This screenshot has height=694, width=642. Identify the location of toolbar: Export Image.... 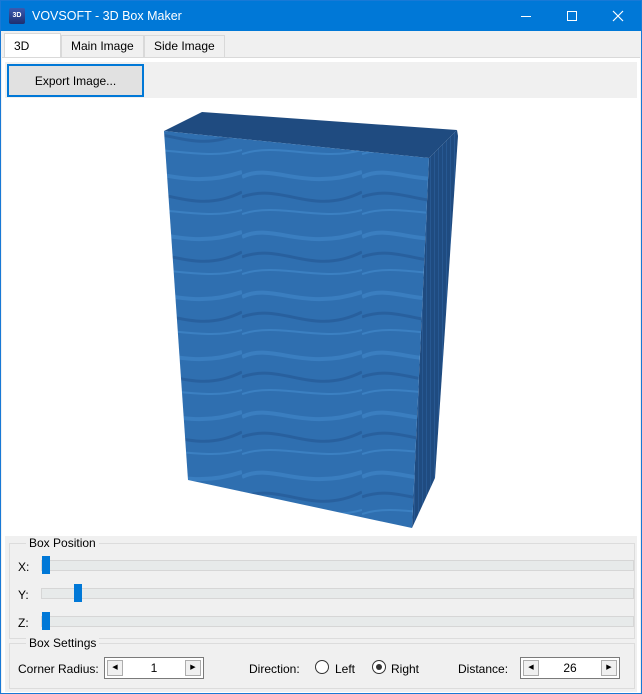
(321, 80).